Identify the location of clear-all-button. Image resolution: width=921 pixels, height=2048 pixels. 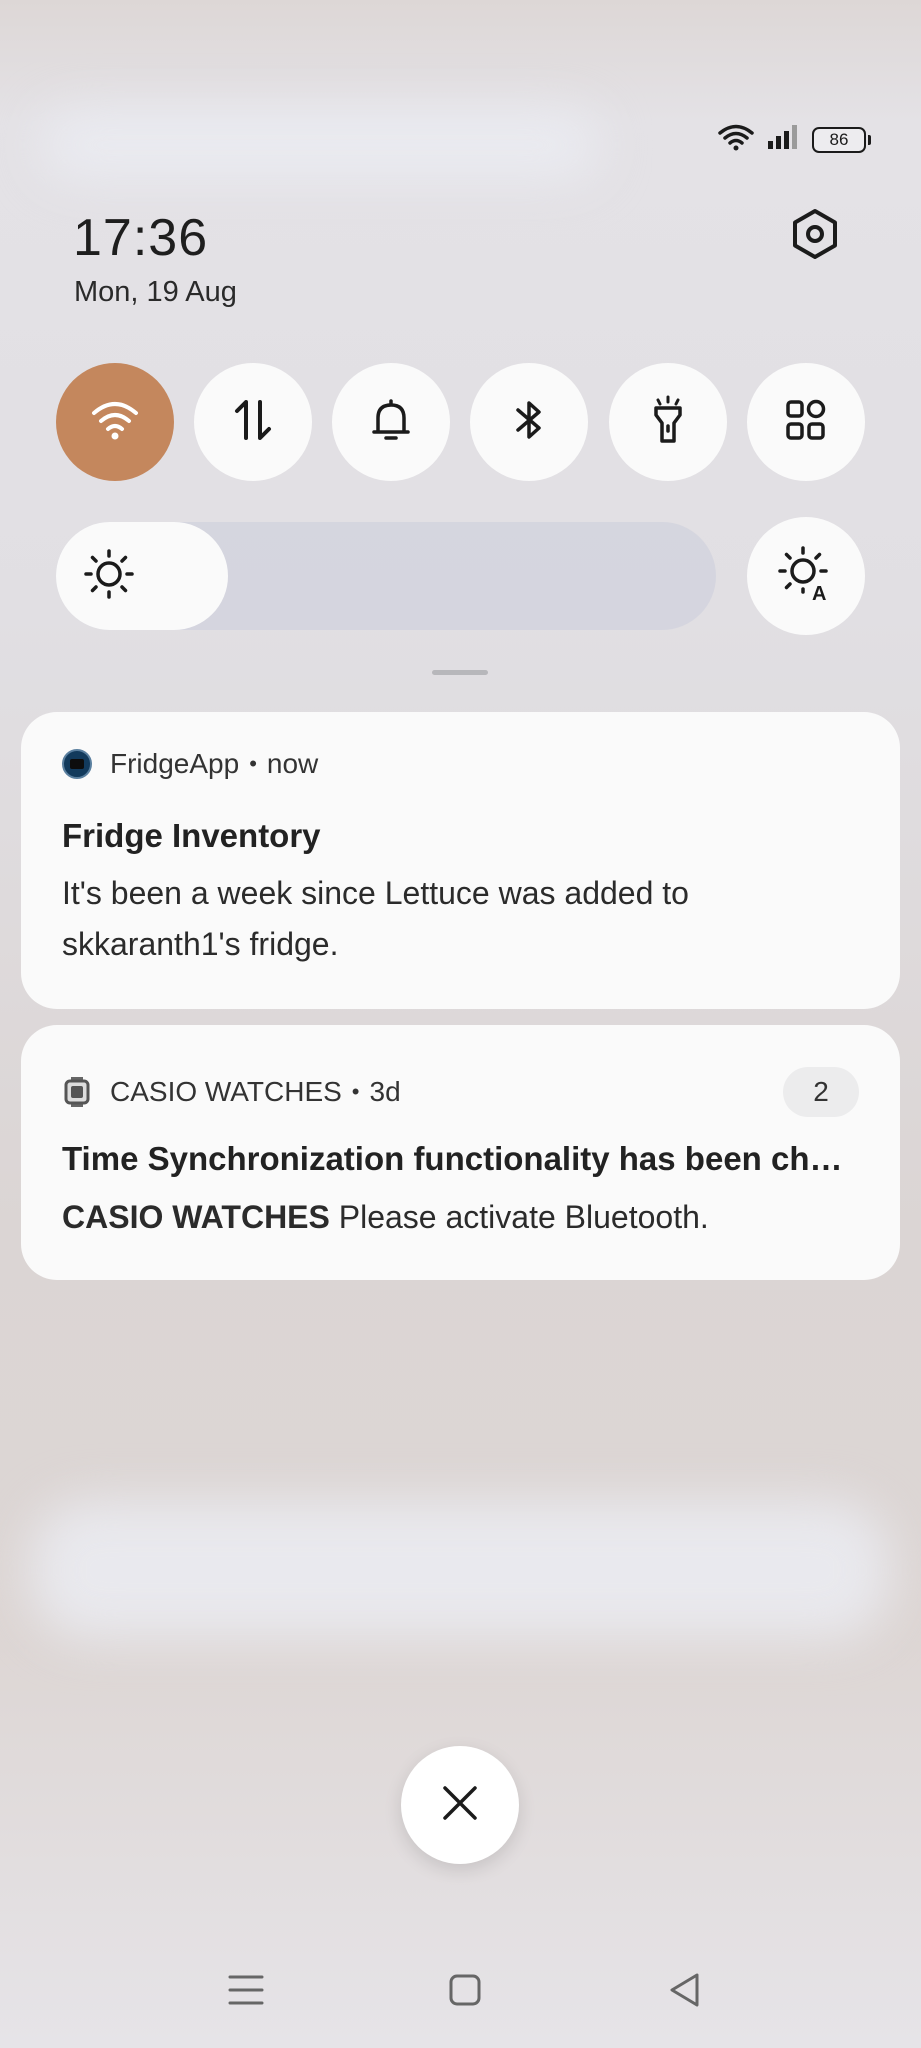
(460, 1805).